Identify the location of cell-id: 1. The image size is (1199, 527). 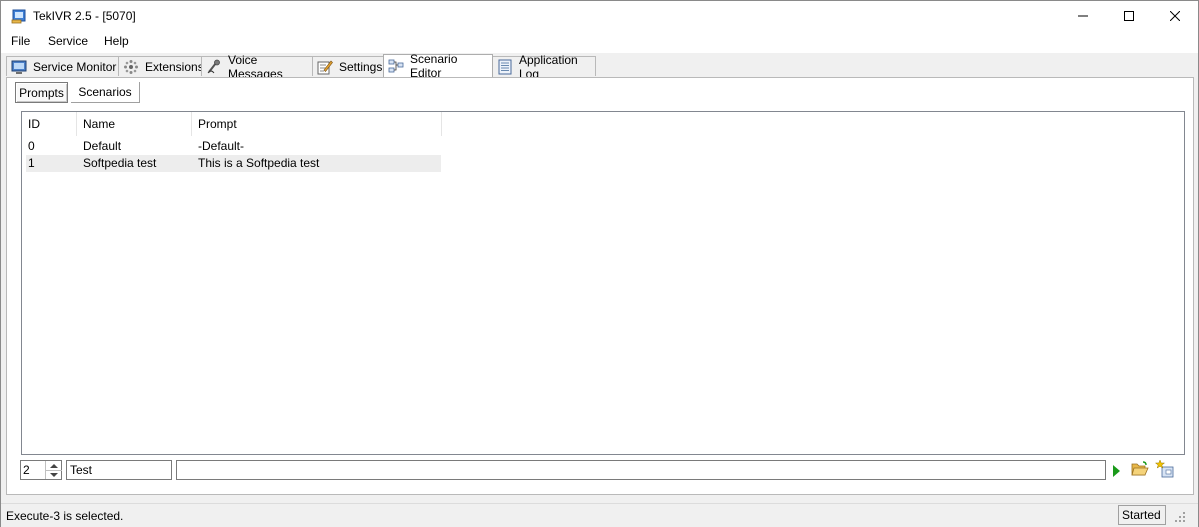
(31, 163).